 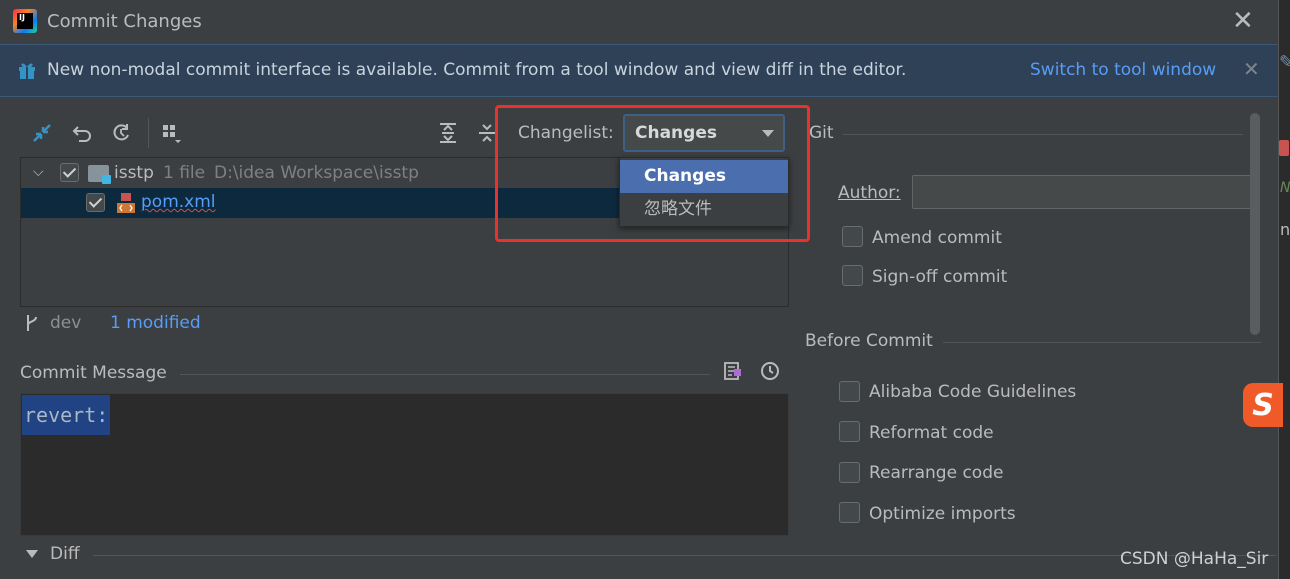 I want to click on recent-messages-clock-icon, so click(x=770, y=371).